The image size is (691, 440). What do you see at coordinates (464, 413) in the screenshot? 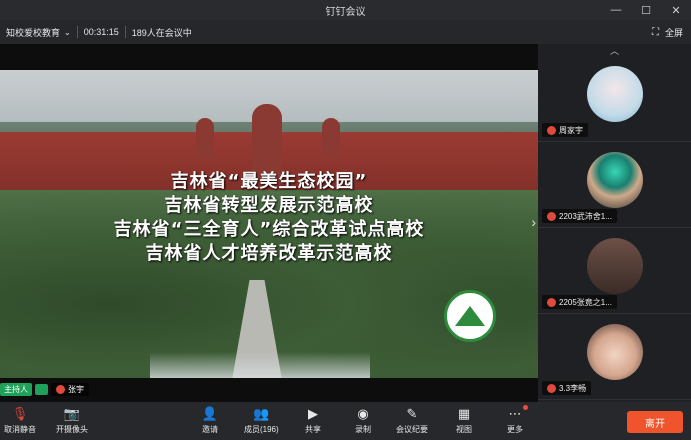
I see `grid-view-icon: ▦` at bounding box center [464, 413].